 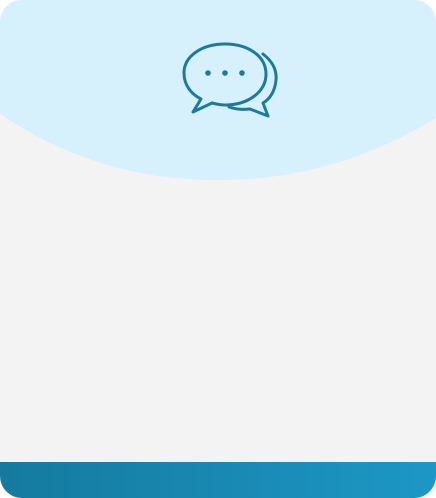 What do you see at coordinates (230, 77) in the screenshot?
I see `chat-bubbles-icon` at bounding box center [230, 77].